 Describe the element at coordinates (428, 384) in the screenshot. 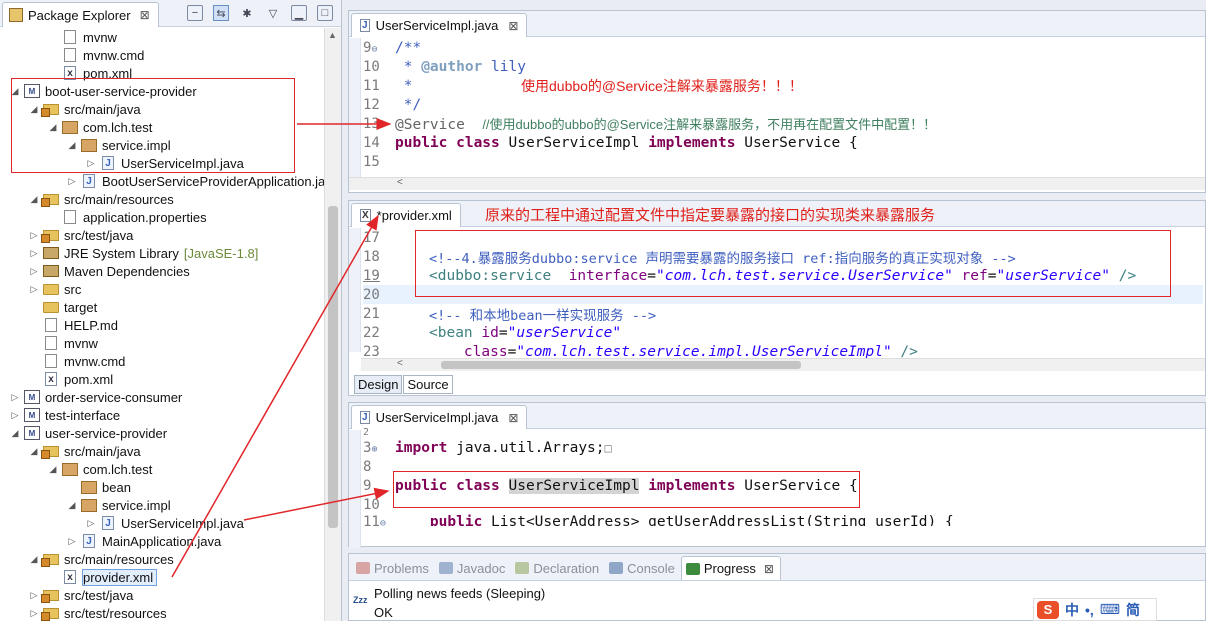

I see `tab-source: Source` at that location.